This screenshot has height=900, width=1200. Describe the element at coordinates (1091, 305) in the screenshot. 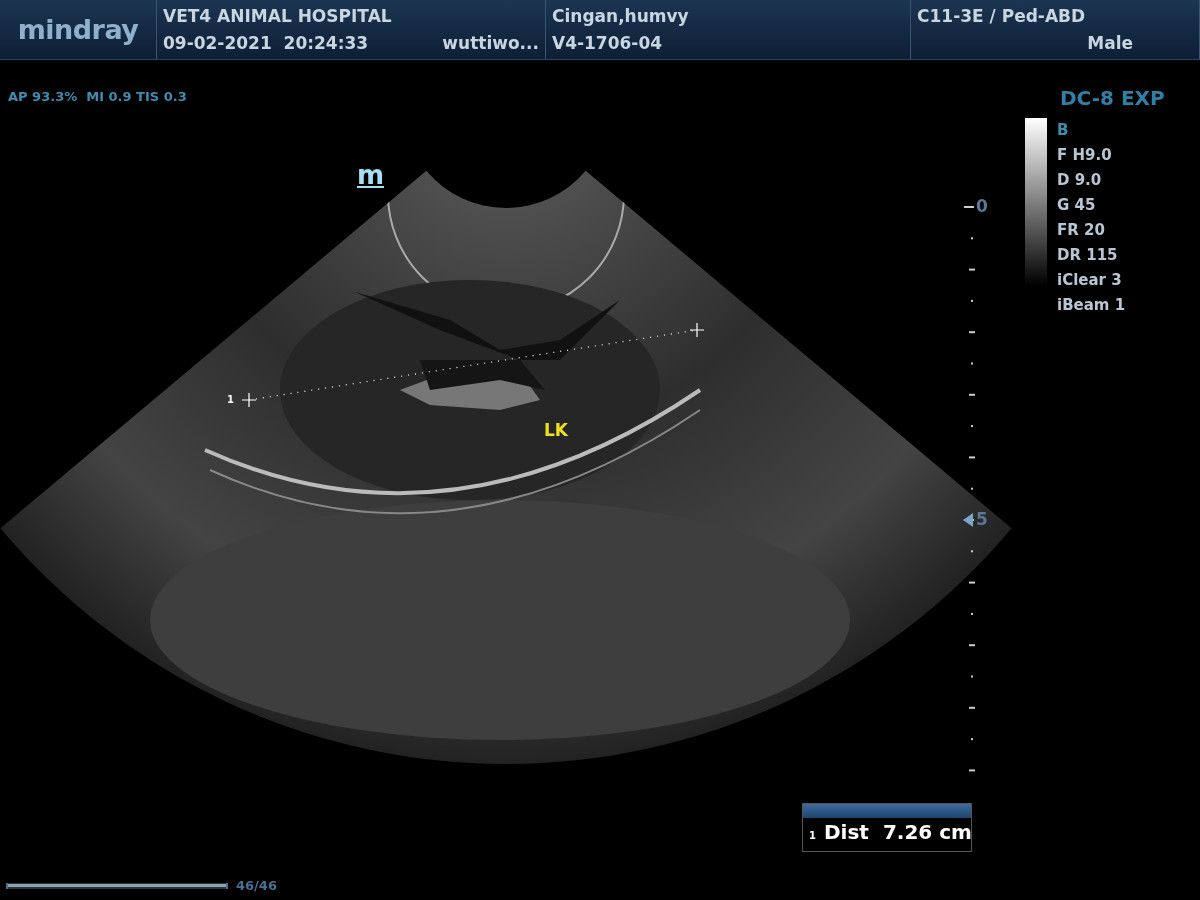

I see `imaging-parameter: iBeam 1` at that location.